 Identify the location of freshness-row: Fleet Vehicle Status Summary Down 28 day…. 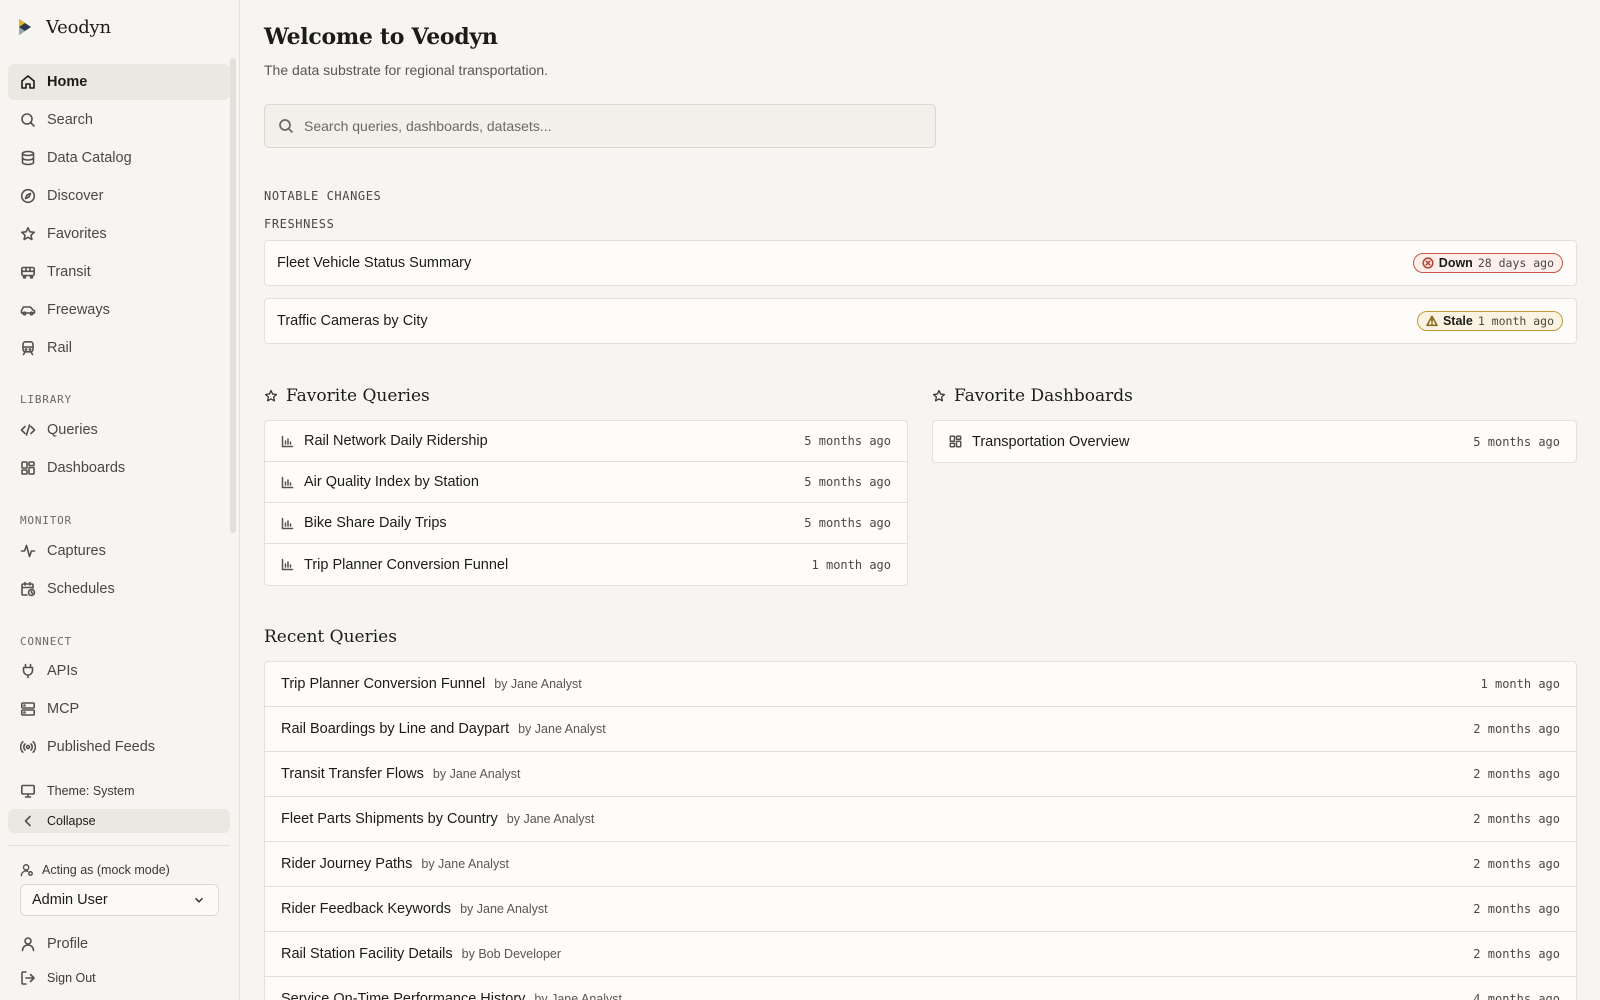
(920, 263).